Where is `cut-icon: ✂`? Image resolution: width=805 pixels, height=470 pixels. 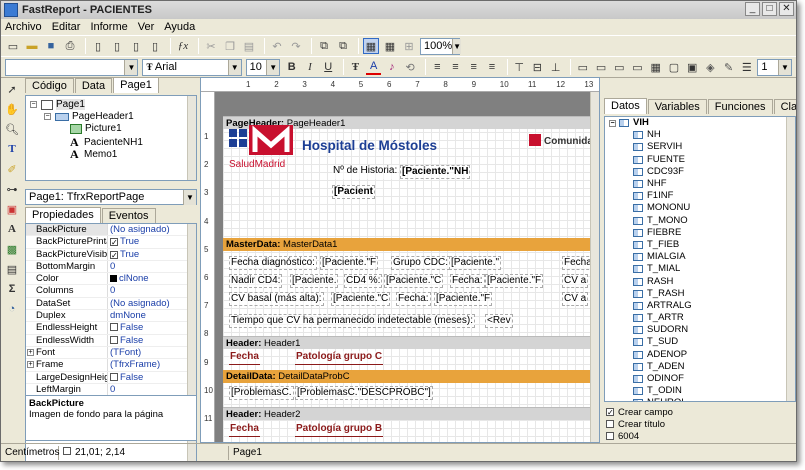 cut-icon: ✂ is located at coordinates (211, 46).